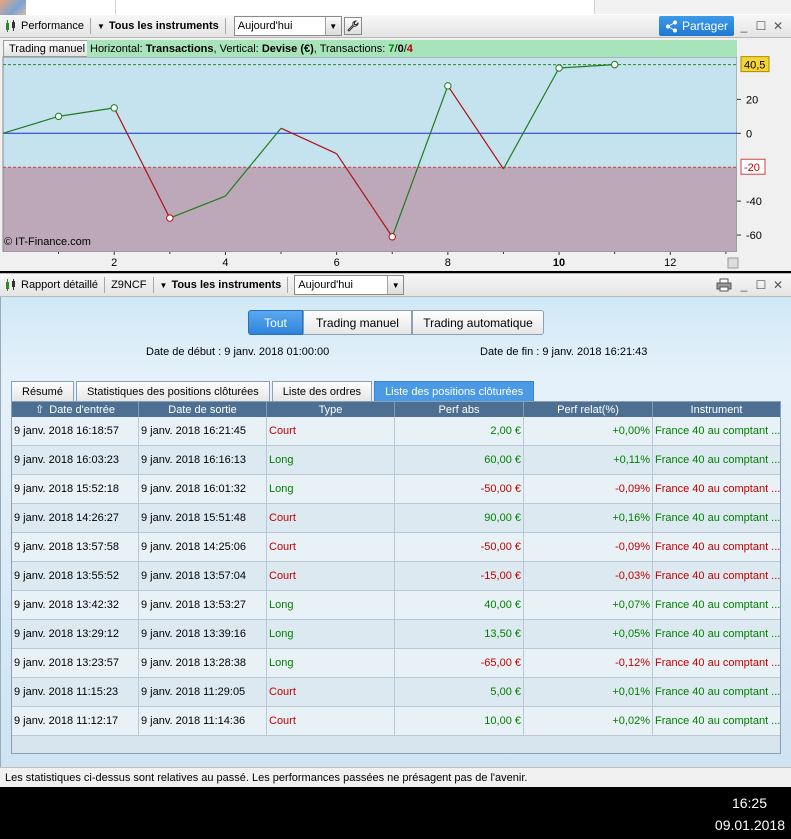  Describe the element at coordinates (395, 813) in the screenshot. I see `taskbar: 16:25 09.01.2018` at that location.